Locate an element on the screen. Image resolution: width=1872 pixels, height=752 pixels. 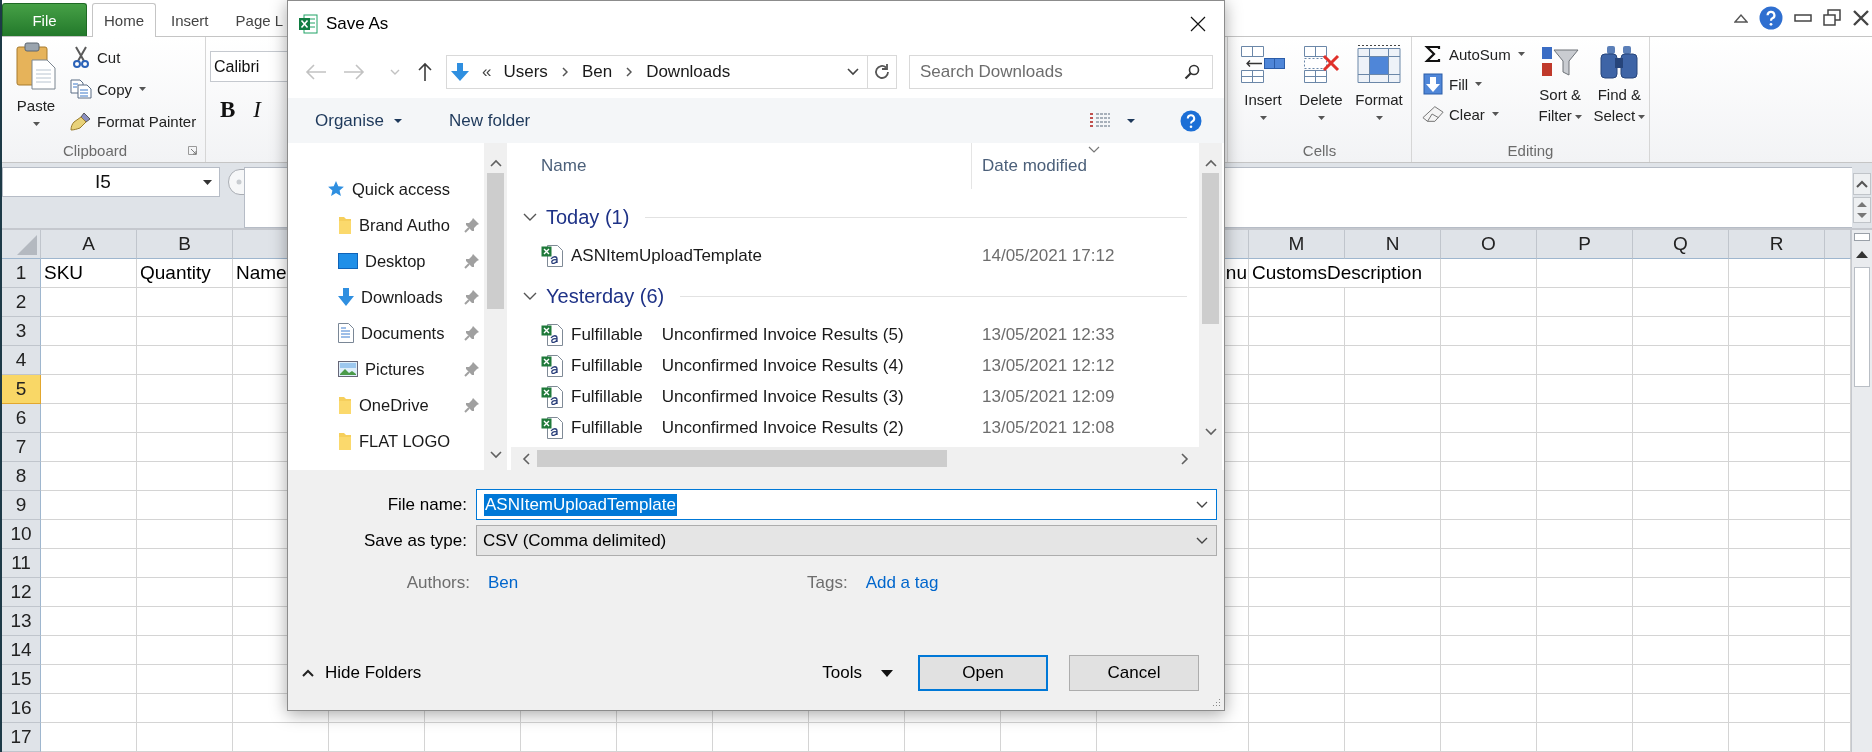
cell-text: SKU is located at coordinates (63, 273).